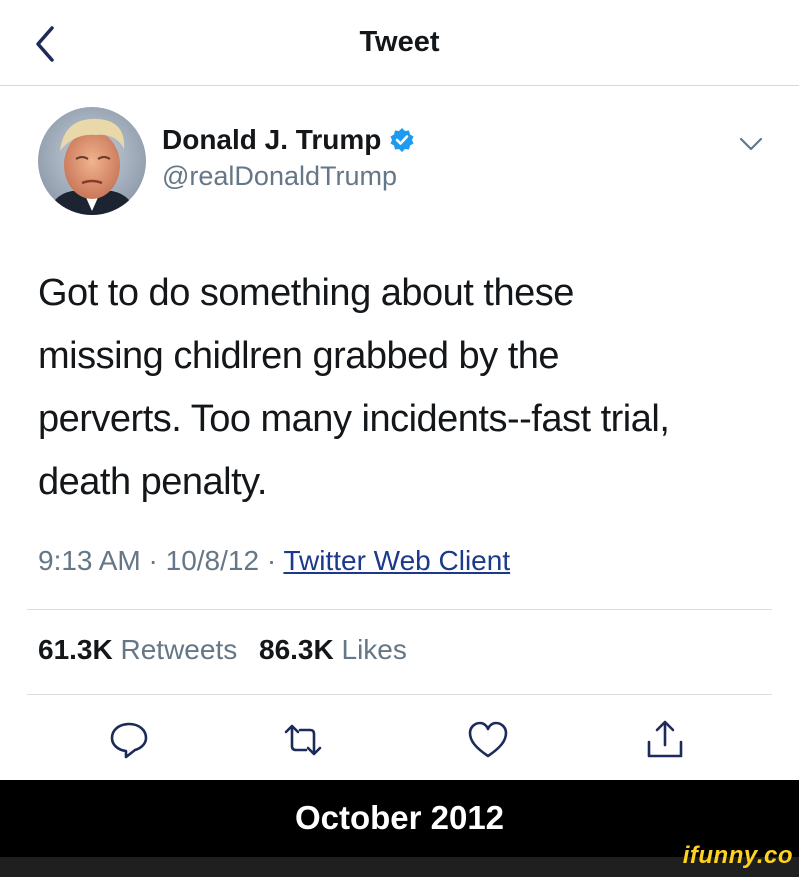 The image size is (799, 877). I want to click on verified-badge-icon, so click(402, 140).